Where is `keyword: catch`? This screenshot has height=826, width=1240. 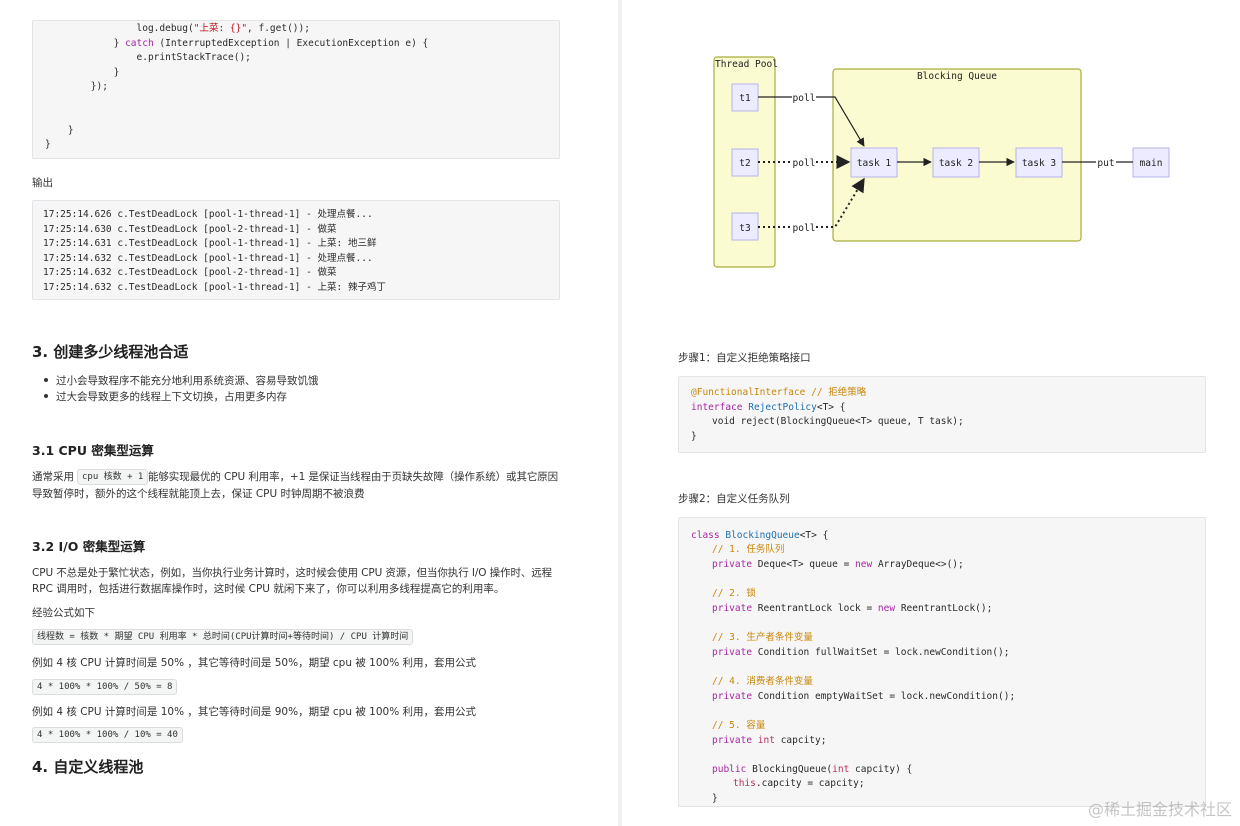 keyword: catch is located at coordinates (139, 43).